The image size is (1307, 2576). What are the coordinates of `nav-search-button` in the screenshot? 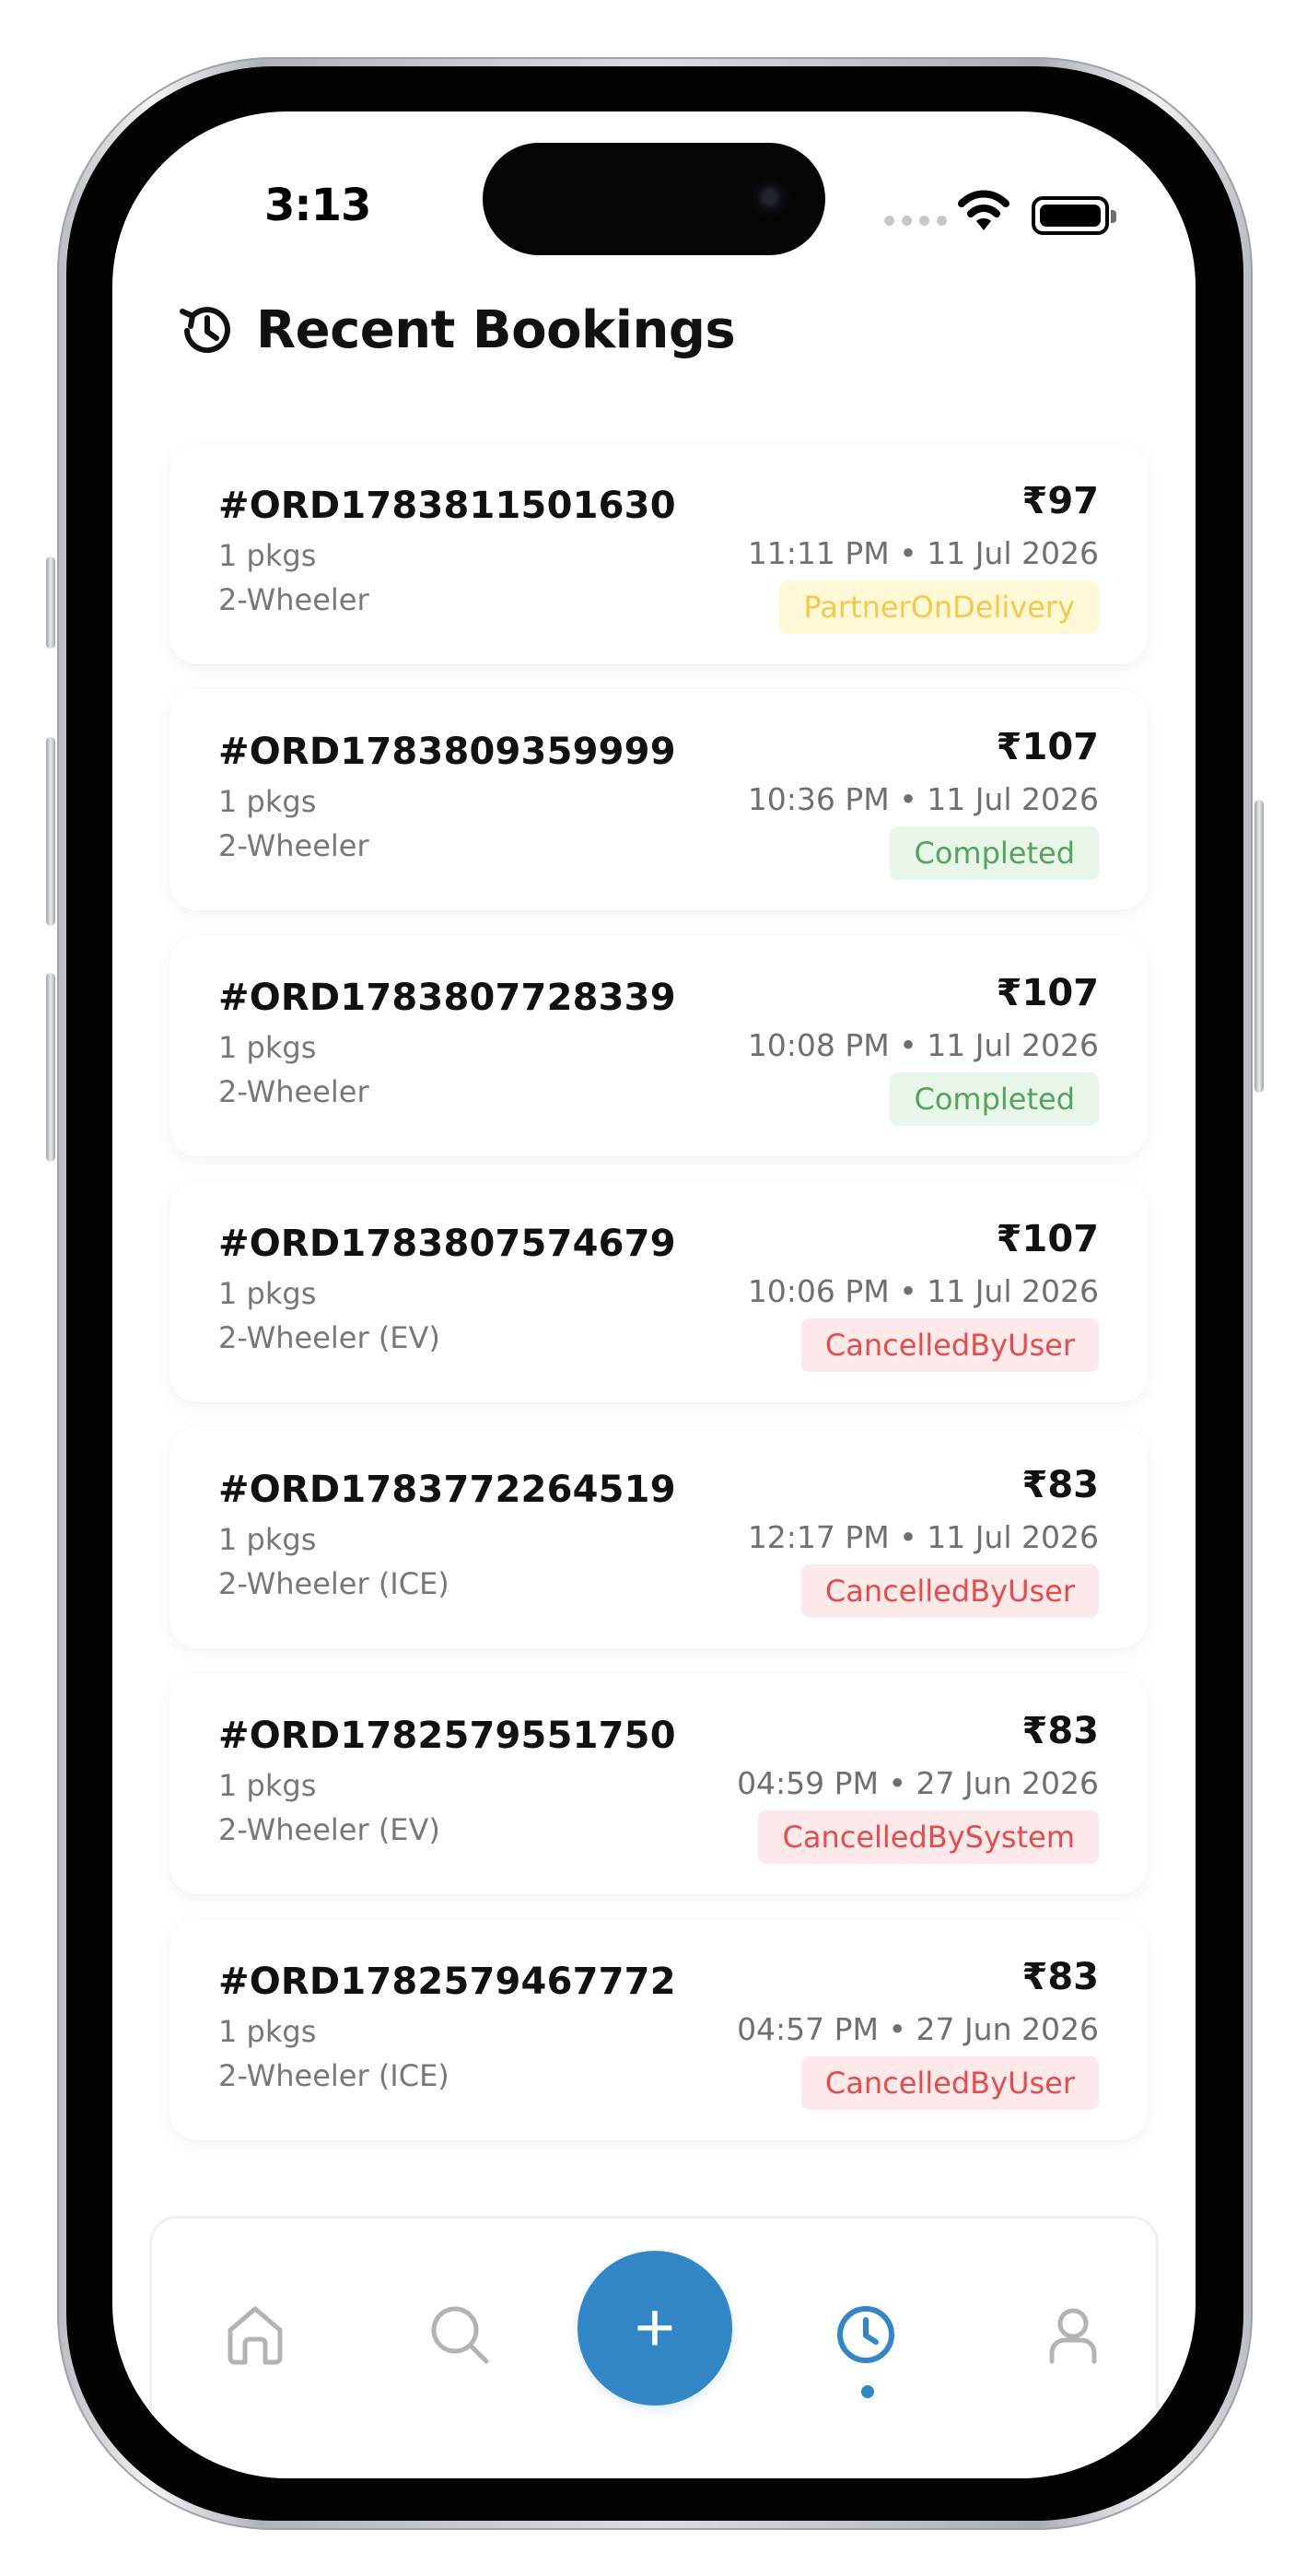 It's located at (460, 2334).